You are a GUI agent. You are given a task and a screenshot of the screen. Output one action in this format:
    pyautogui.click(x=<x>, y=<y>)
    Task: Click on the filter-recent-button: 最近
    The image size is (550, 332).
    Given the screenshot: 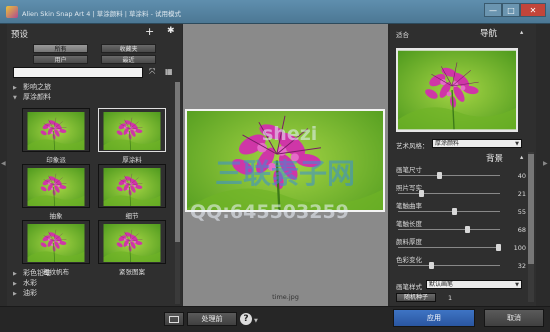 What is the action you would take?
    pyautogui.click(x=128, y=59)
    